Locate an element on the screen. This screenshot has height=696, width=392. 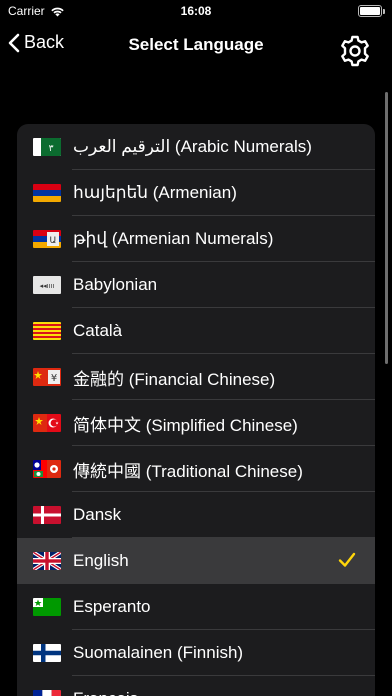
financial-chinese-flag-icon: ¥ is located at coordinates (47, 377).